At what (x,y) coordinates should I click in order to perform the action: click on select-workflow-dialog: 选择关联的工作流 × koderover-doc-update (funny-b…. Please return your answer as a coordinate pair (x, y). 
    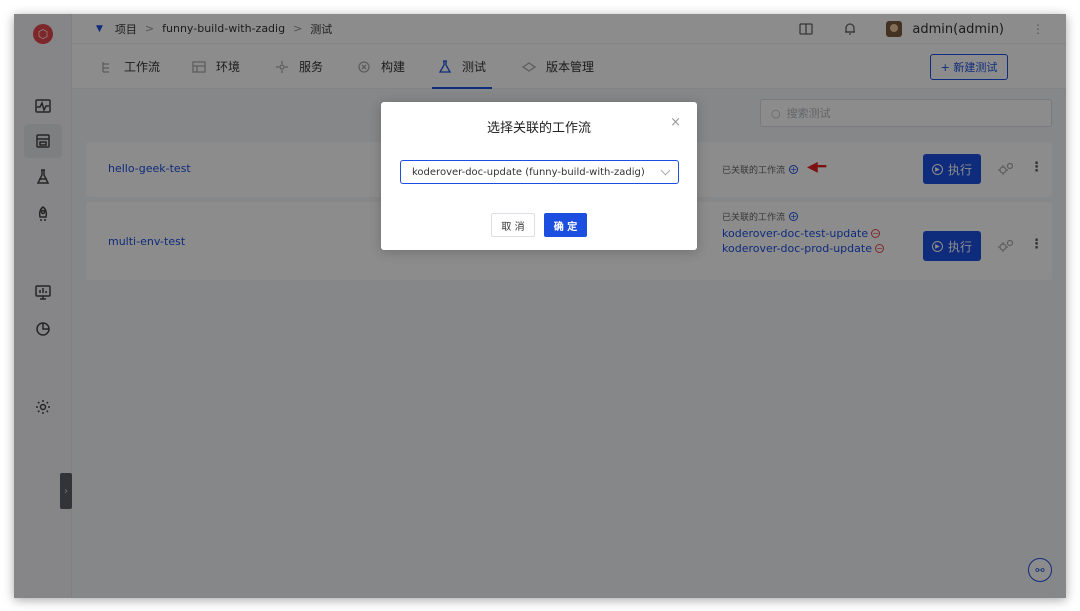
    Looking at the image, I should click on (539, 176).